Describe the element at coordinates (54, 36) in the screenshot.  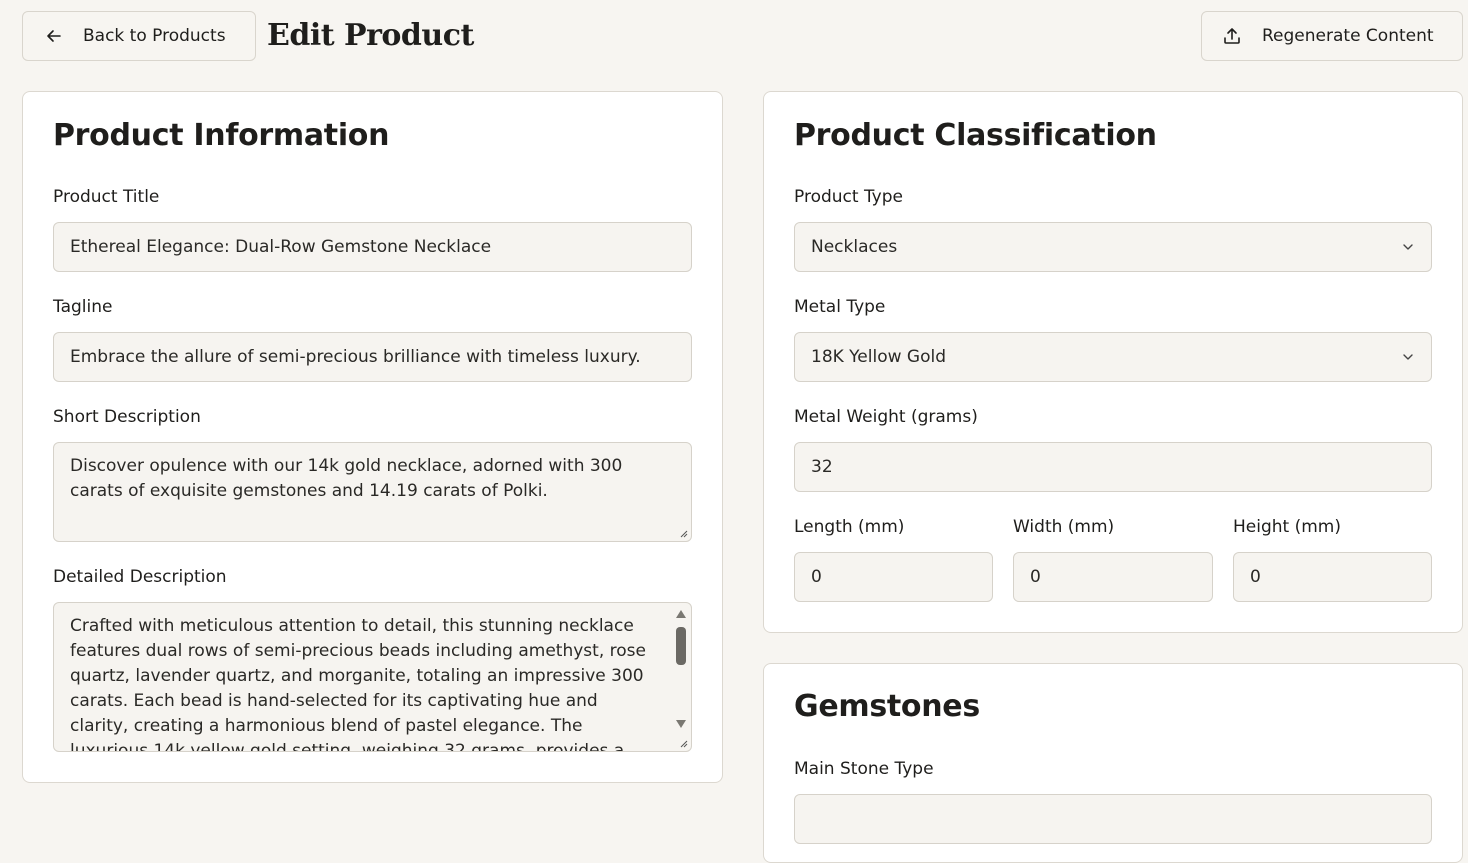
I see `arrow-left-icon` at that location.